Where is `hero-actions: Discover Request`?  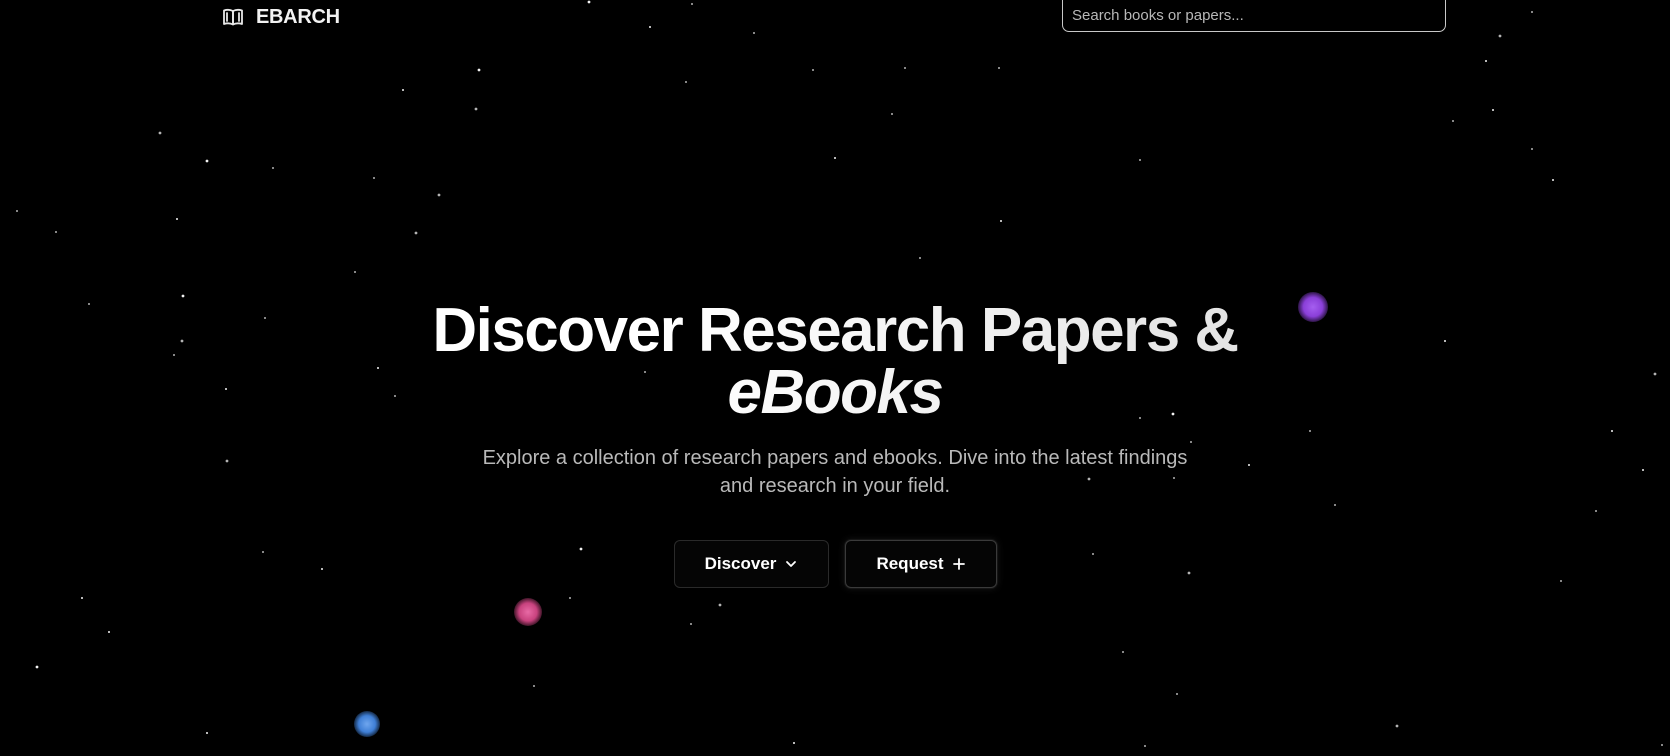
hero-actions: Discover Request is located at coordinates (835, 564).